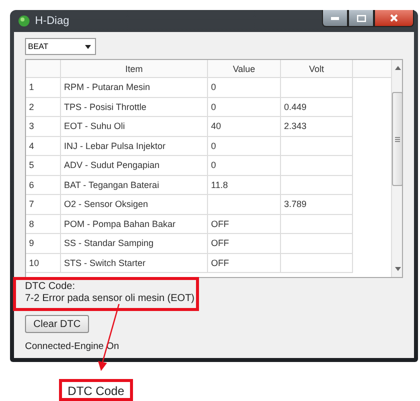 The image size is (420, 401). Describe the element at coordinates (43, 224) in the screenshot. I see `row-number: 8` at that location.